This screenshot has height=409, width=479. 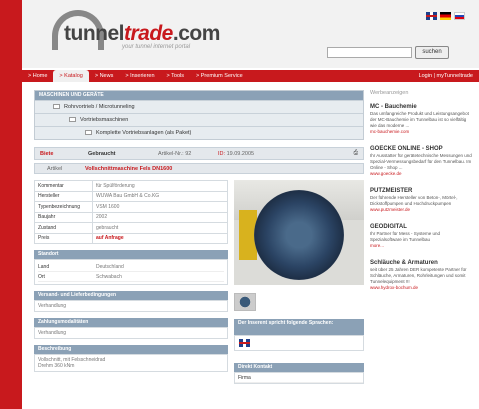 I want to click on ad-title: Schläuche & Armaturen, so click(x=404, y=263).